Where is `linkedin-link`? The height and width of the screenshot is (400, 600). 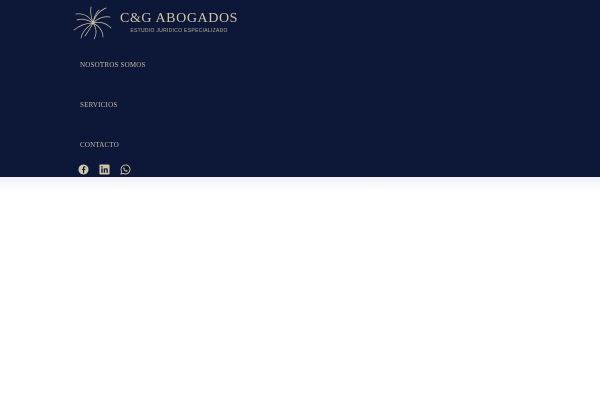 linkedin-link is located at coordinates (104, 169).